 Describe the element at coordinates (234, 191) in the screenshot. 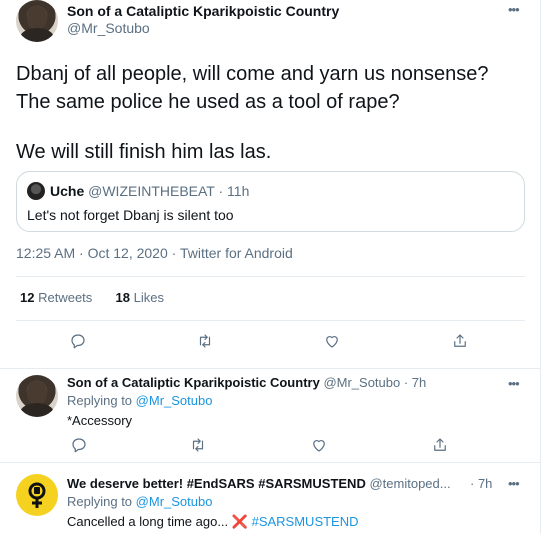

I see `quoted-time: · 11h` at that location.